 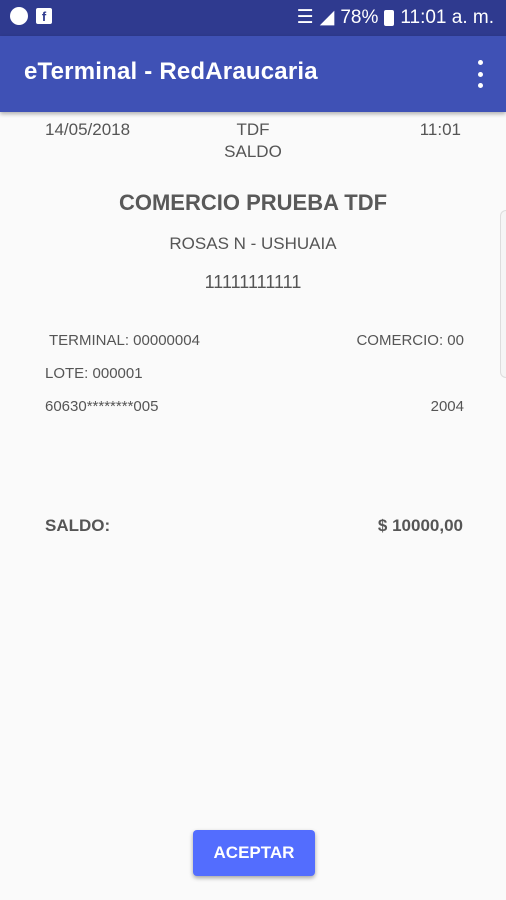 What do you see at coordinates (420, 525) in the screenshot?
I see `balance-amount: $ 10000,00` at bounding box center [420, 525].